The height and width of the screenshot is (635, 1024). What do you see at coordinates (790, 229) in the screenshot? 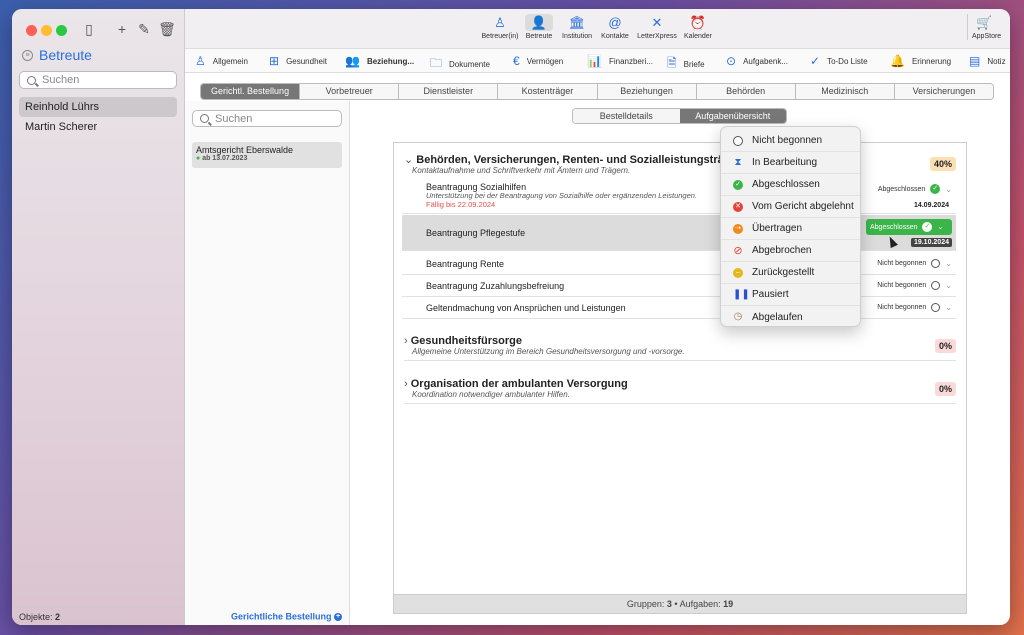
I see `menu-item-uebertragen: ⇢ Übertragen` at bounding box center [790, 229].